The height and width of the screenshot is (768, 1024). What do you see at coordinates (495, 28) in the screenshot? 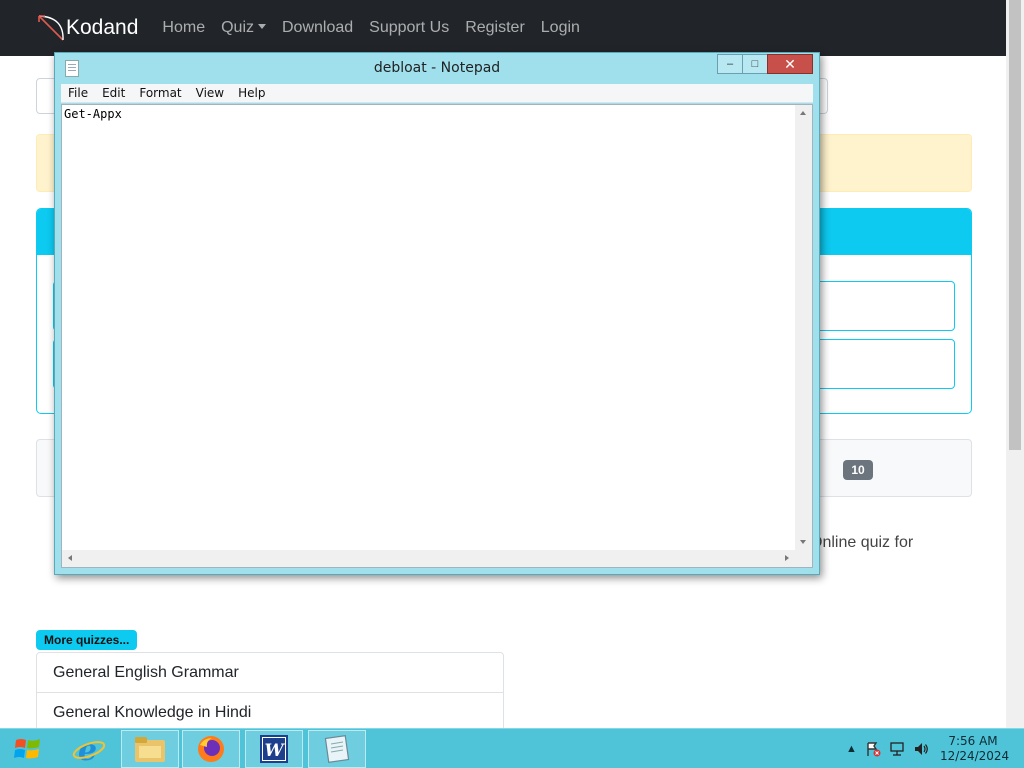
I see `nav-register: Register` at bounding box center [495, 28].